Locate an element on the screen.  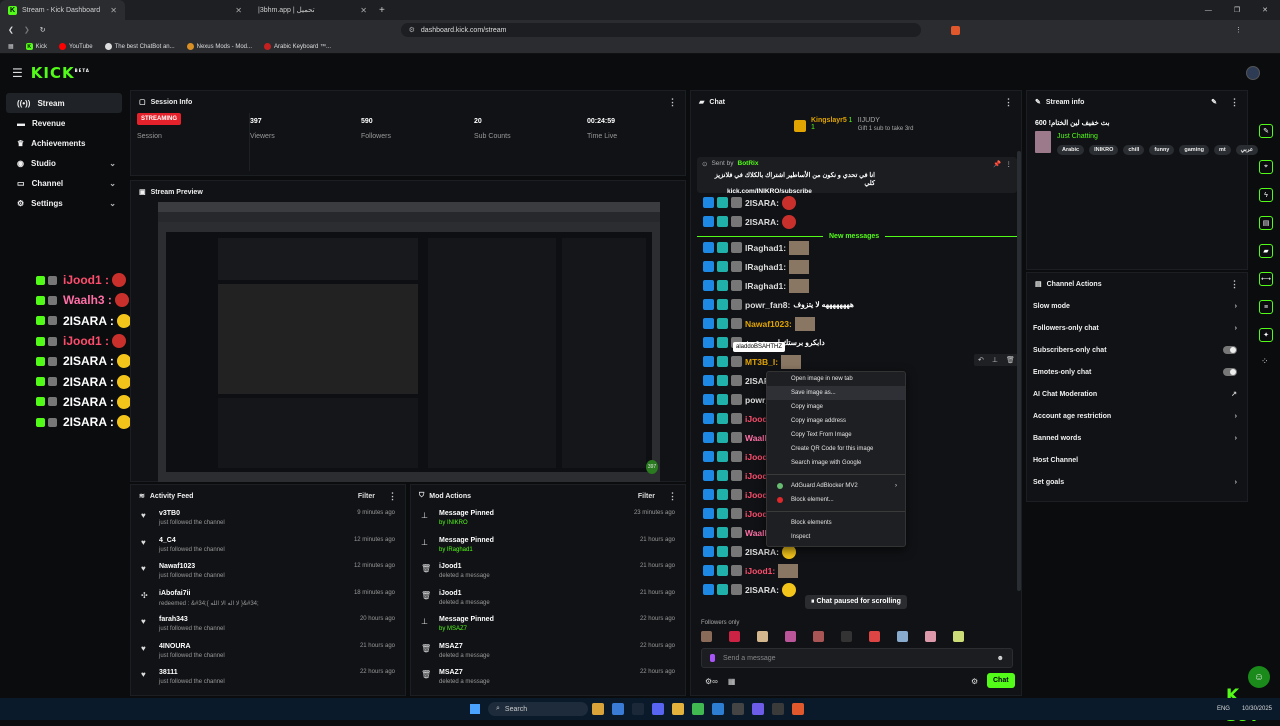
note-rail-icon: ▤ is located at coordinates (1266, 223).